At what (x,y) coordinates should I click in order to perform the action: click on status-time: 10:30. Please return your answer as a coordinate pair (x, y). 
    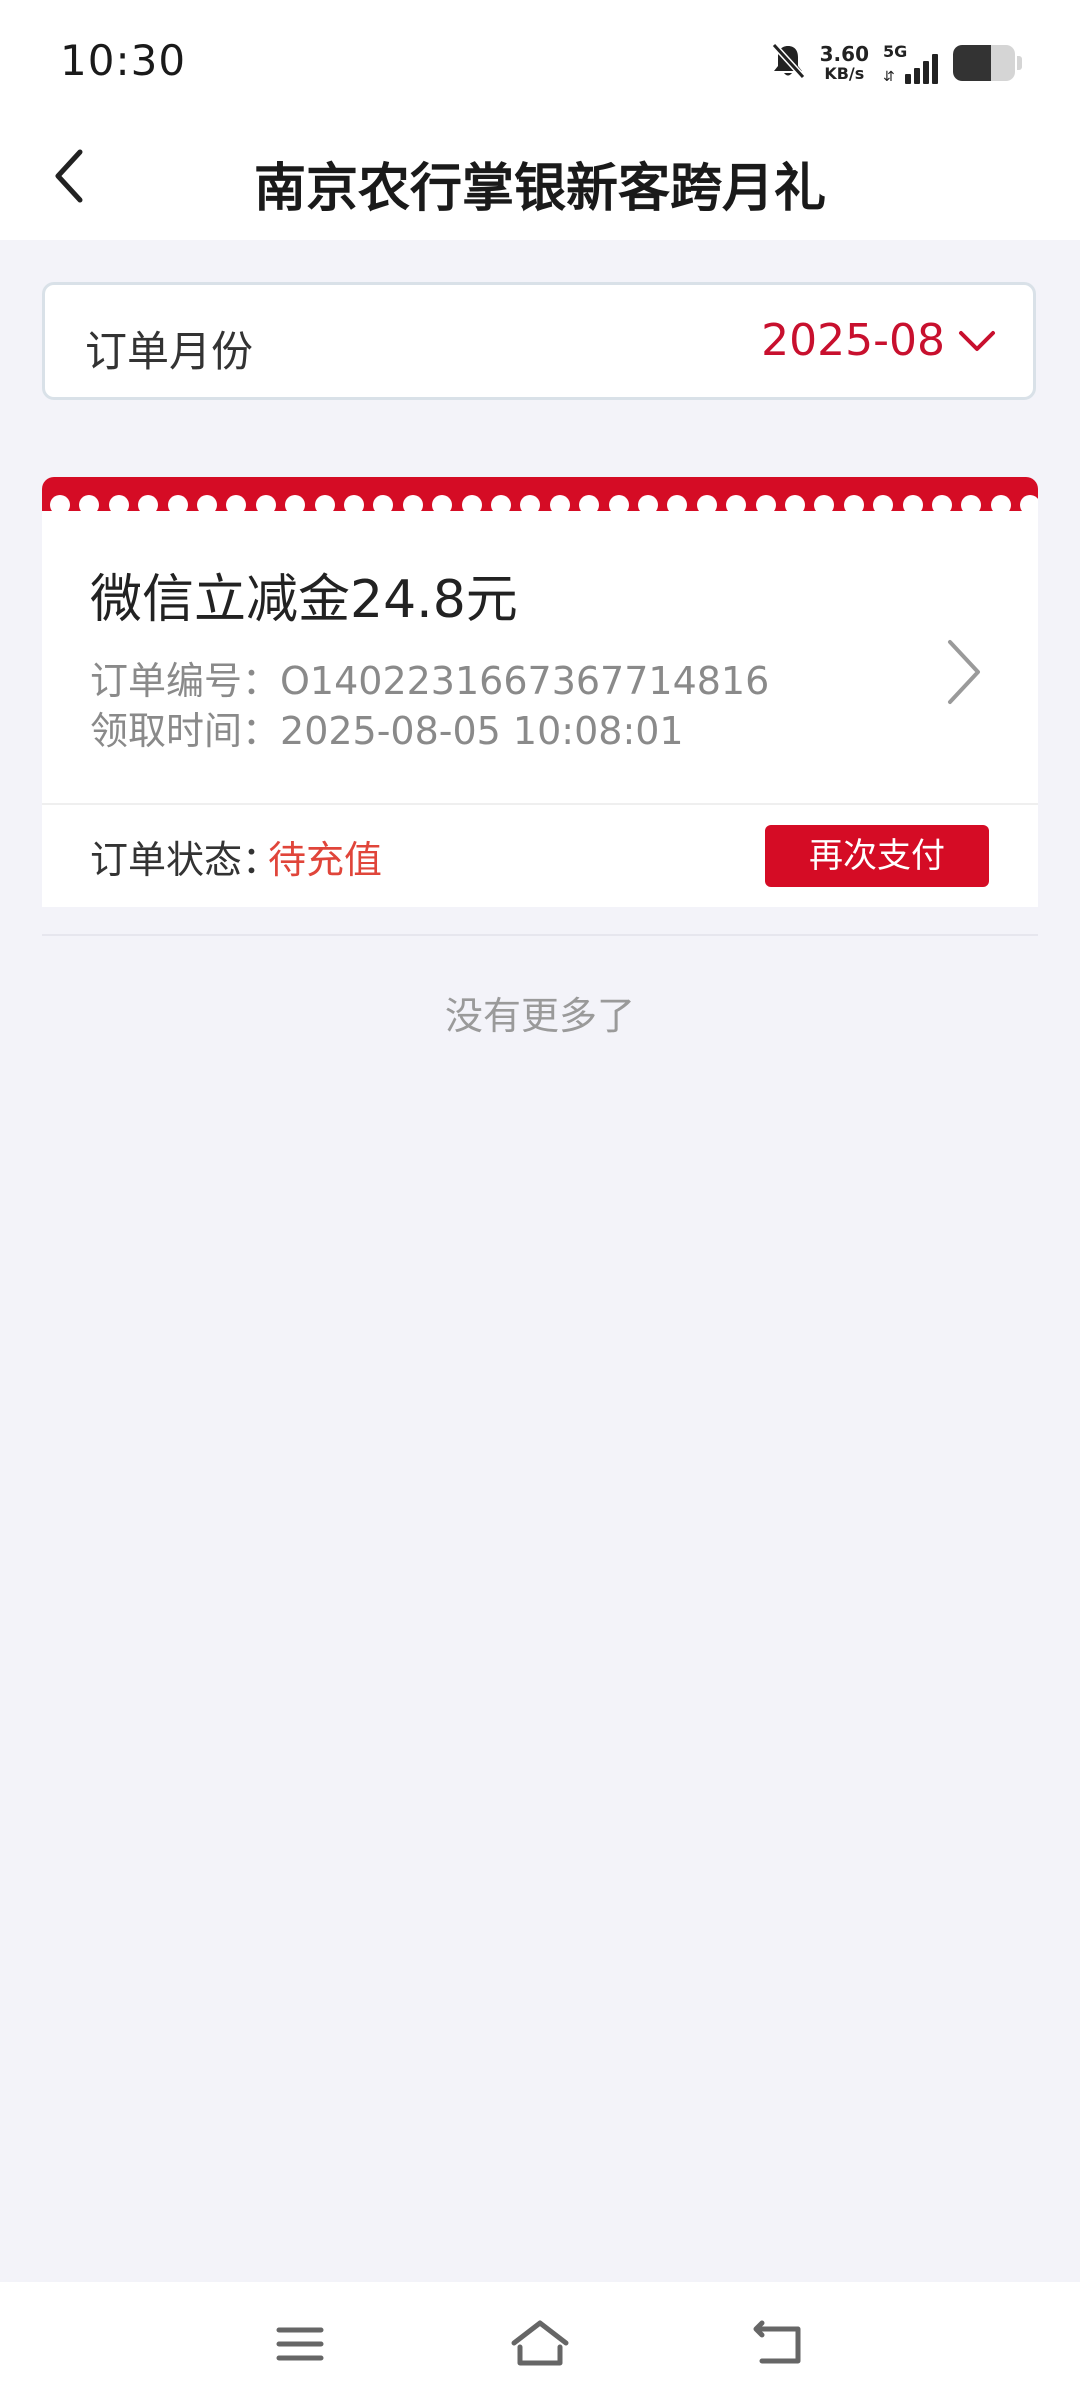
    Looking at the image, I should click on (123, 60).